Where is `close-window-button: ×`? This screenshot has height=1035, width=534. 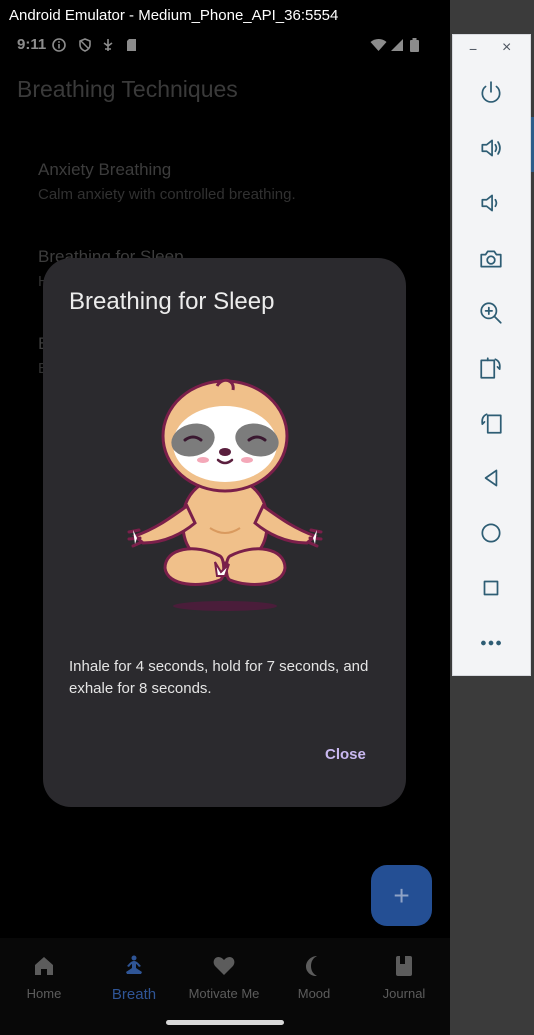
close-window-button: × is located at coordinates (506, 48).